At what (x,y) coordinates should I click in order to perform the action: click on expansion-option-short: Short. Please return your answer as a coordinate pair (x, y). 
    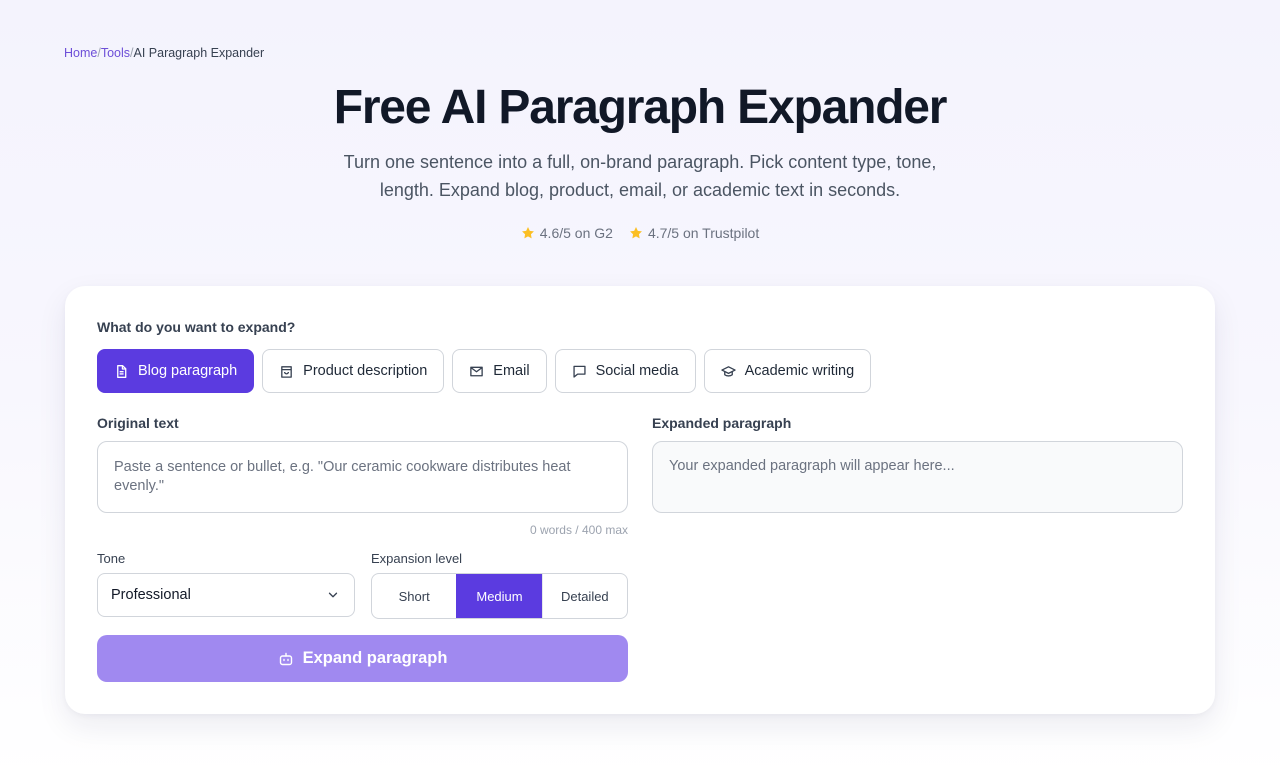
    Looking at the image, I should click on (414, 596).